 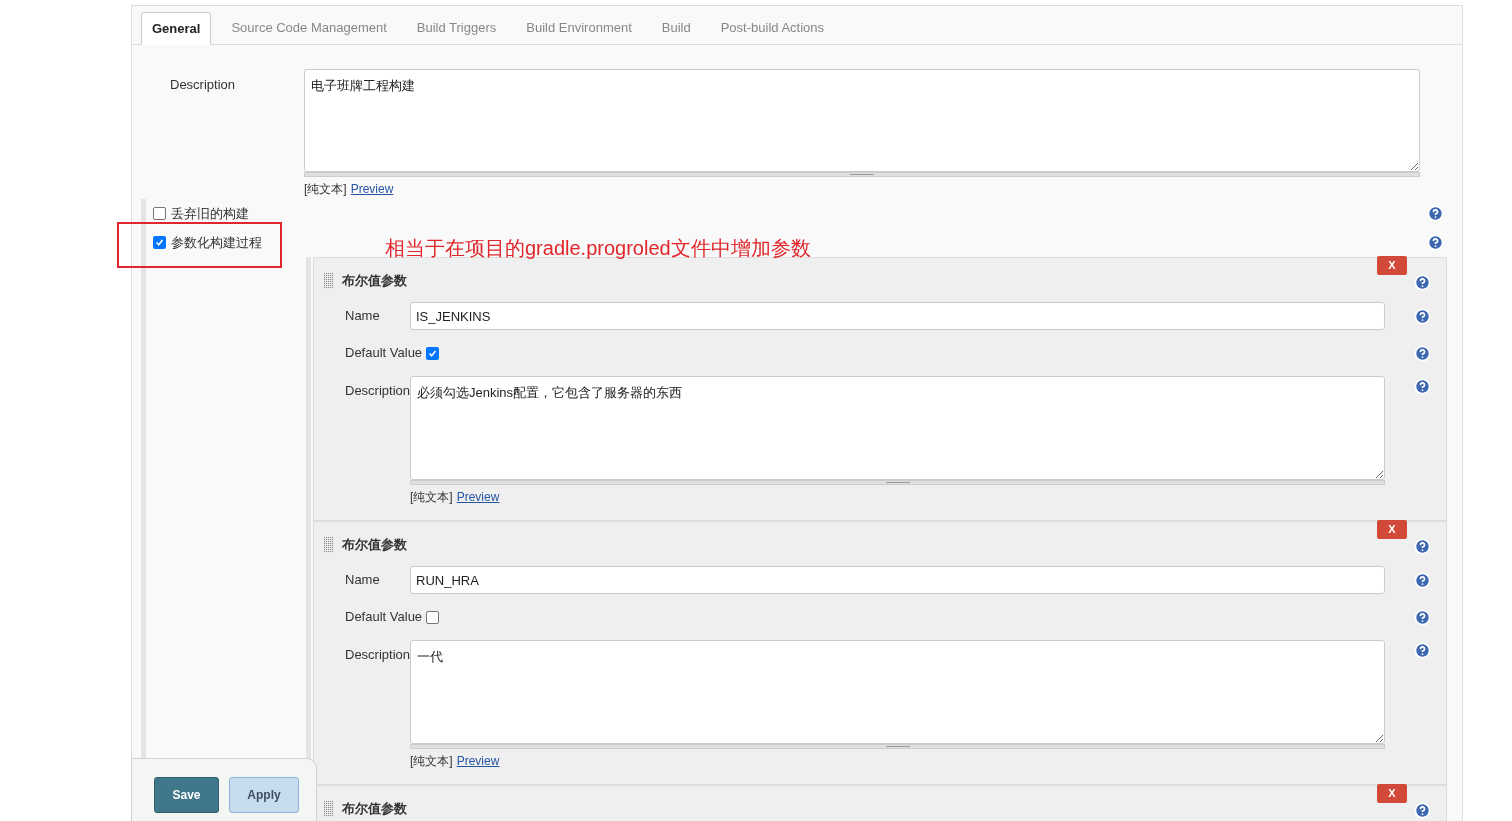 I want to click on tab: Source Code Management, so click(x=309, y=27).